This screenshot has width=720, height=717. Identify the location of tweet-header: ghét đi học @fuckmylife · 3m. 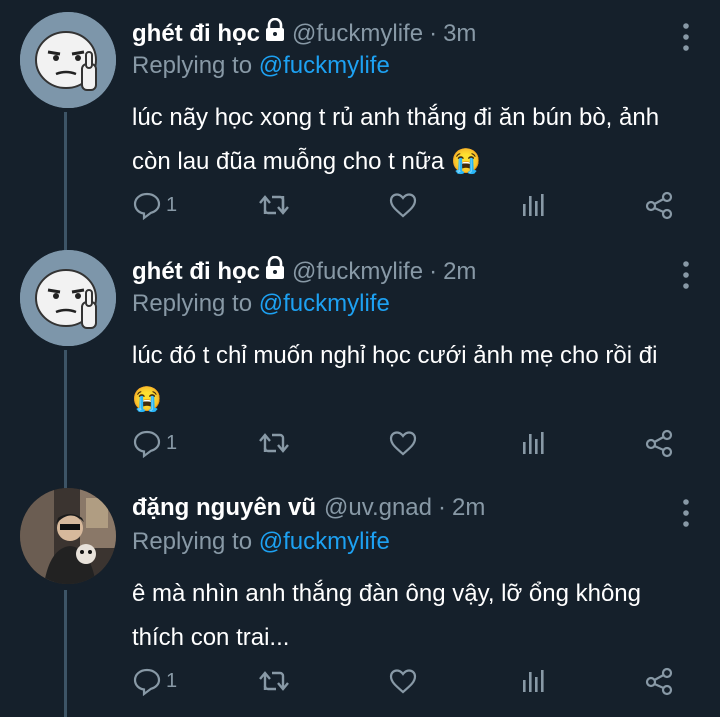
(304, 33).